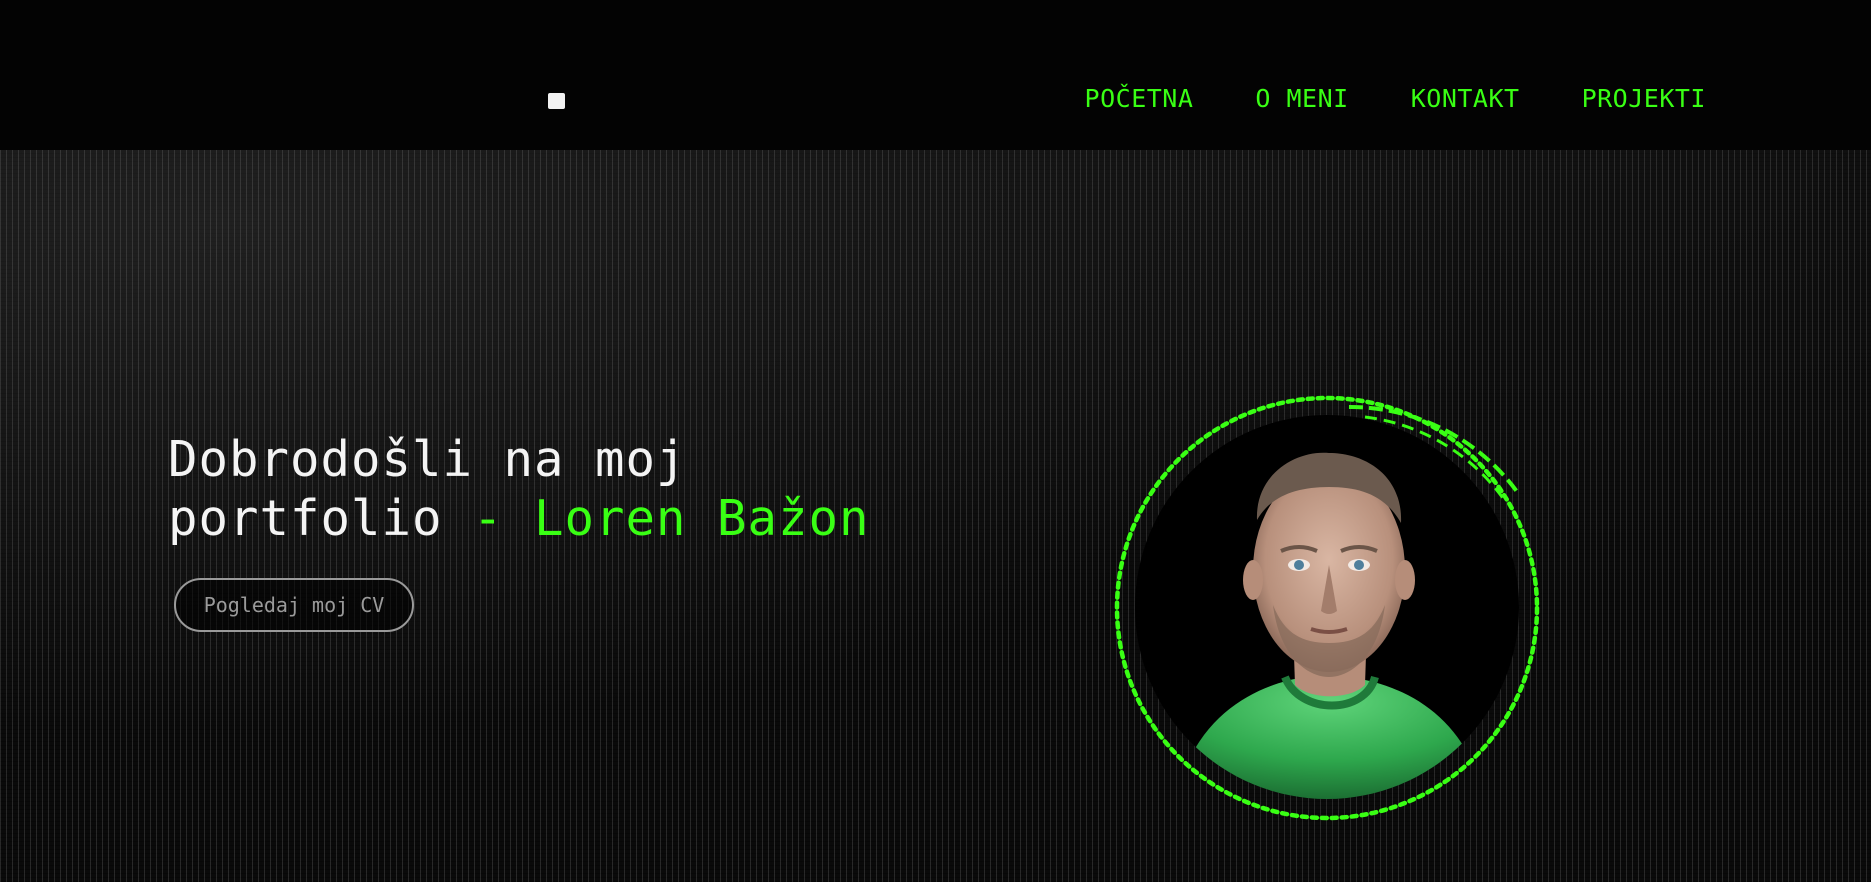  What do you see at coordinates (1139, 98) in the screenshot?
I see `nav-item-pocetna: POČETNA` at bounding box center [1139, 98].